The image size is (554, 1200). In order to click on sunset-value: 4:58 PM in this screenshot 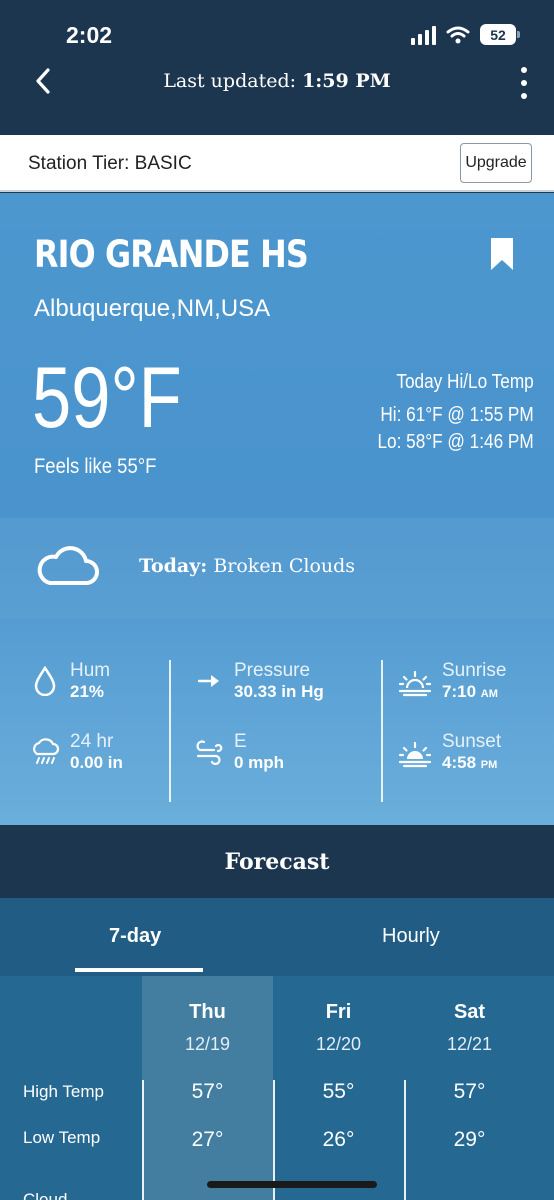, I will do `click(470, 762)`.